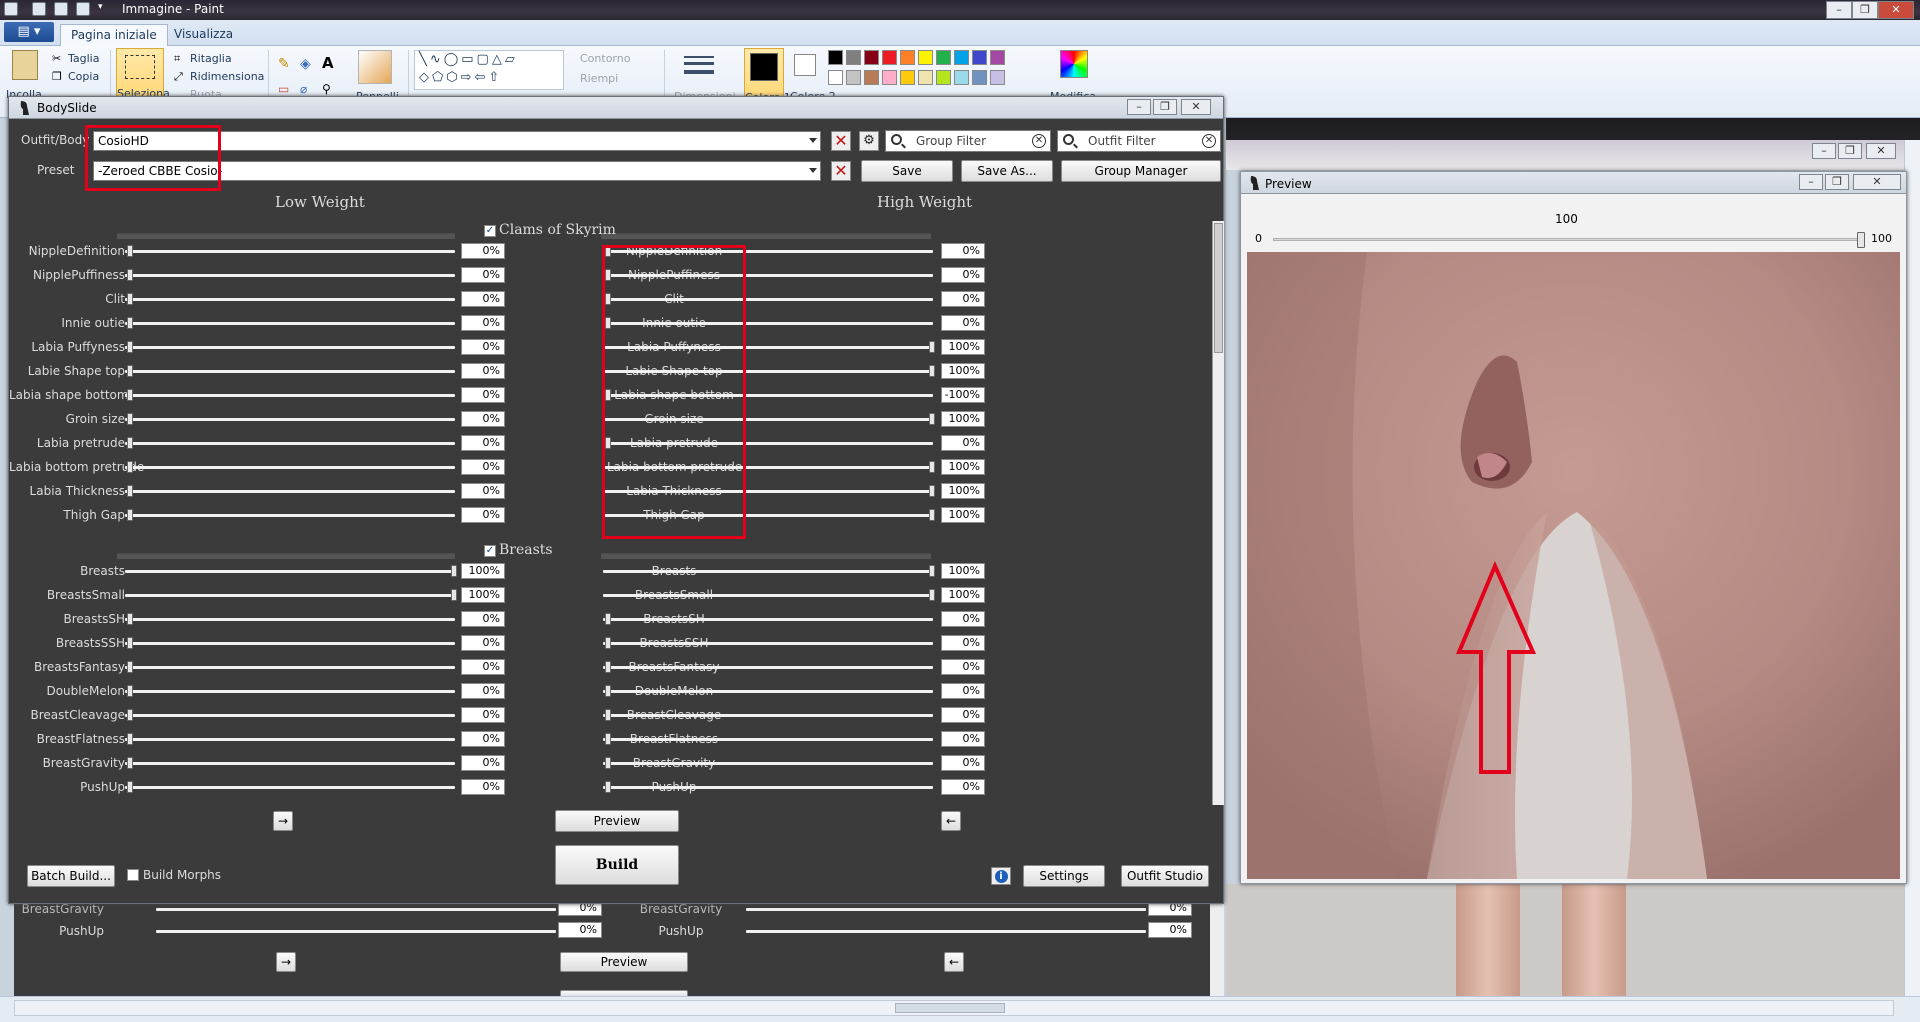 This screenshot has width=1920, height=1022. Describe the element at coordinates (39, 9) in the screenshot. I see `save-icon` at that location.